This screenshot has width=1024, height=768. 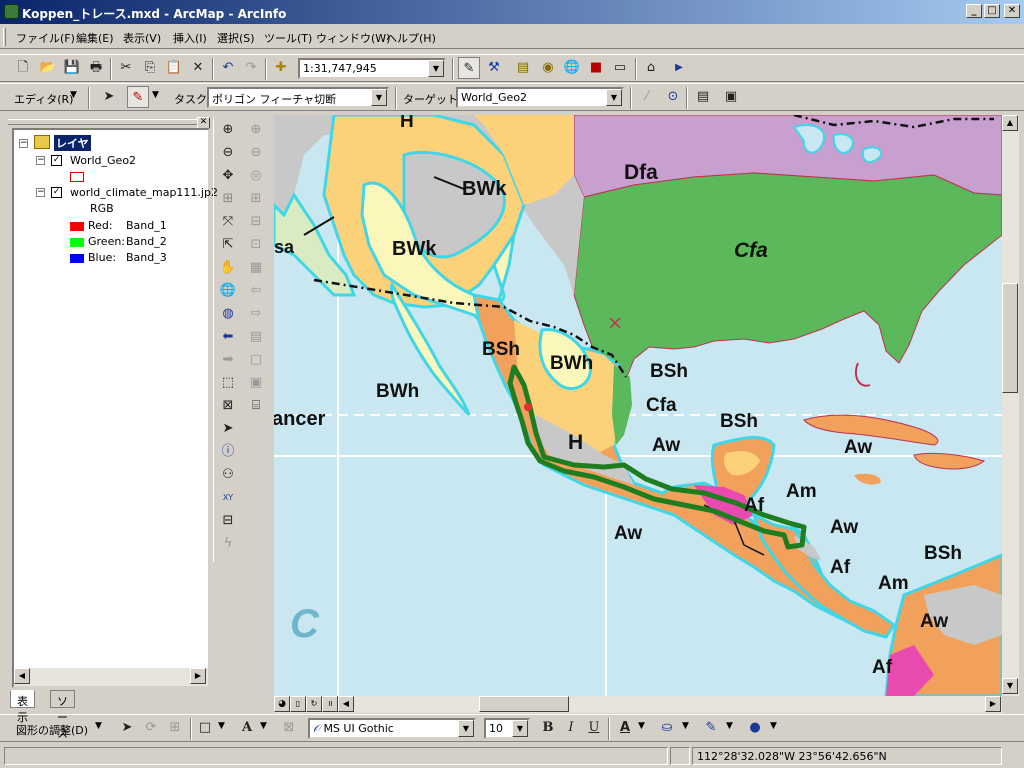 I want to click on rectangle-chevron-icon: ▼, so click(x=221, y=726).